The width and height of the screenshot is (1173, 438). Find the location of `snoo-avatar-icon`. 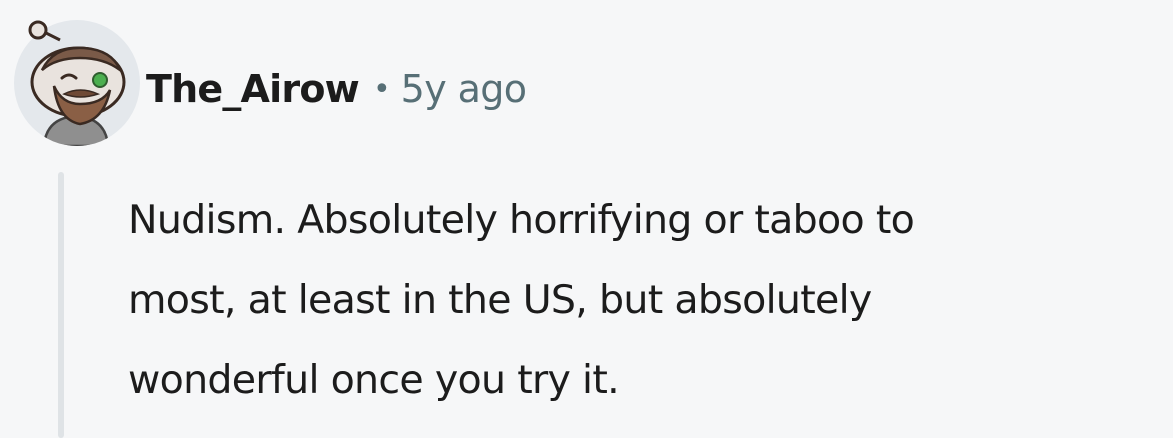

snoo-avatar-icon is located at coordinates (77, 83).